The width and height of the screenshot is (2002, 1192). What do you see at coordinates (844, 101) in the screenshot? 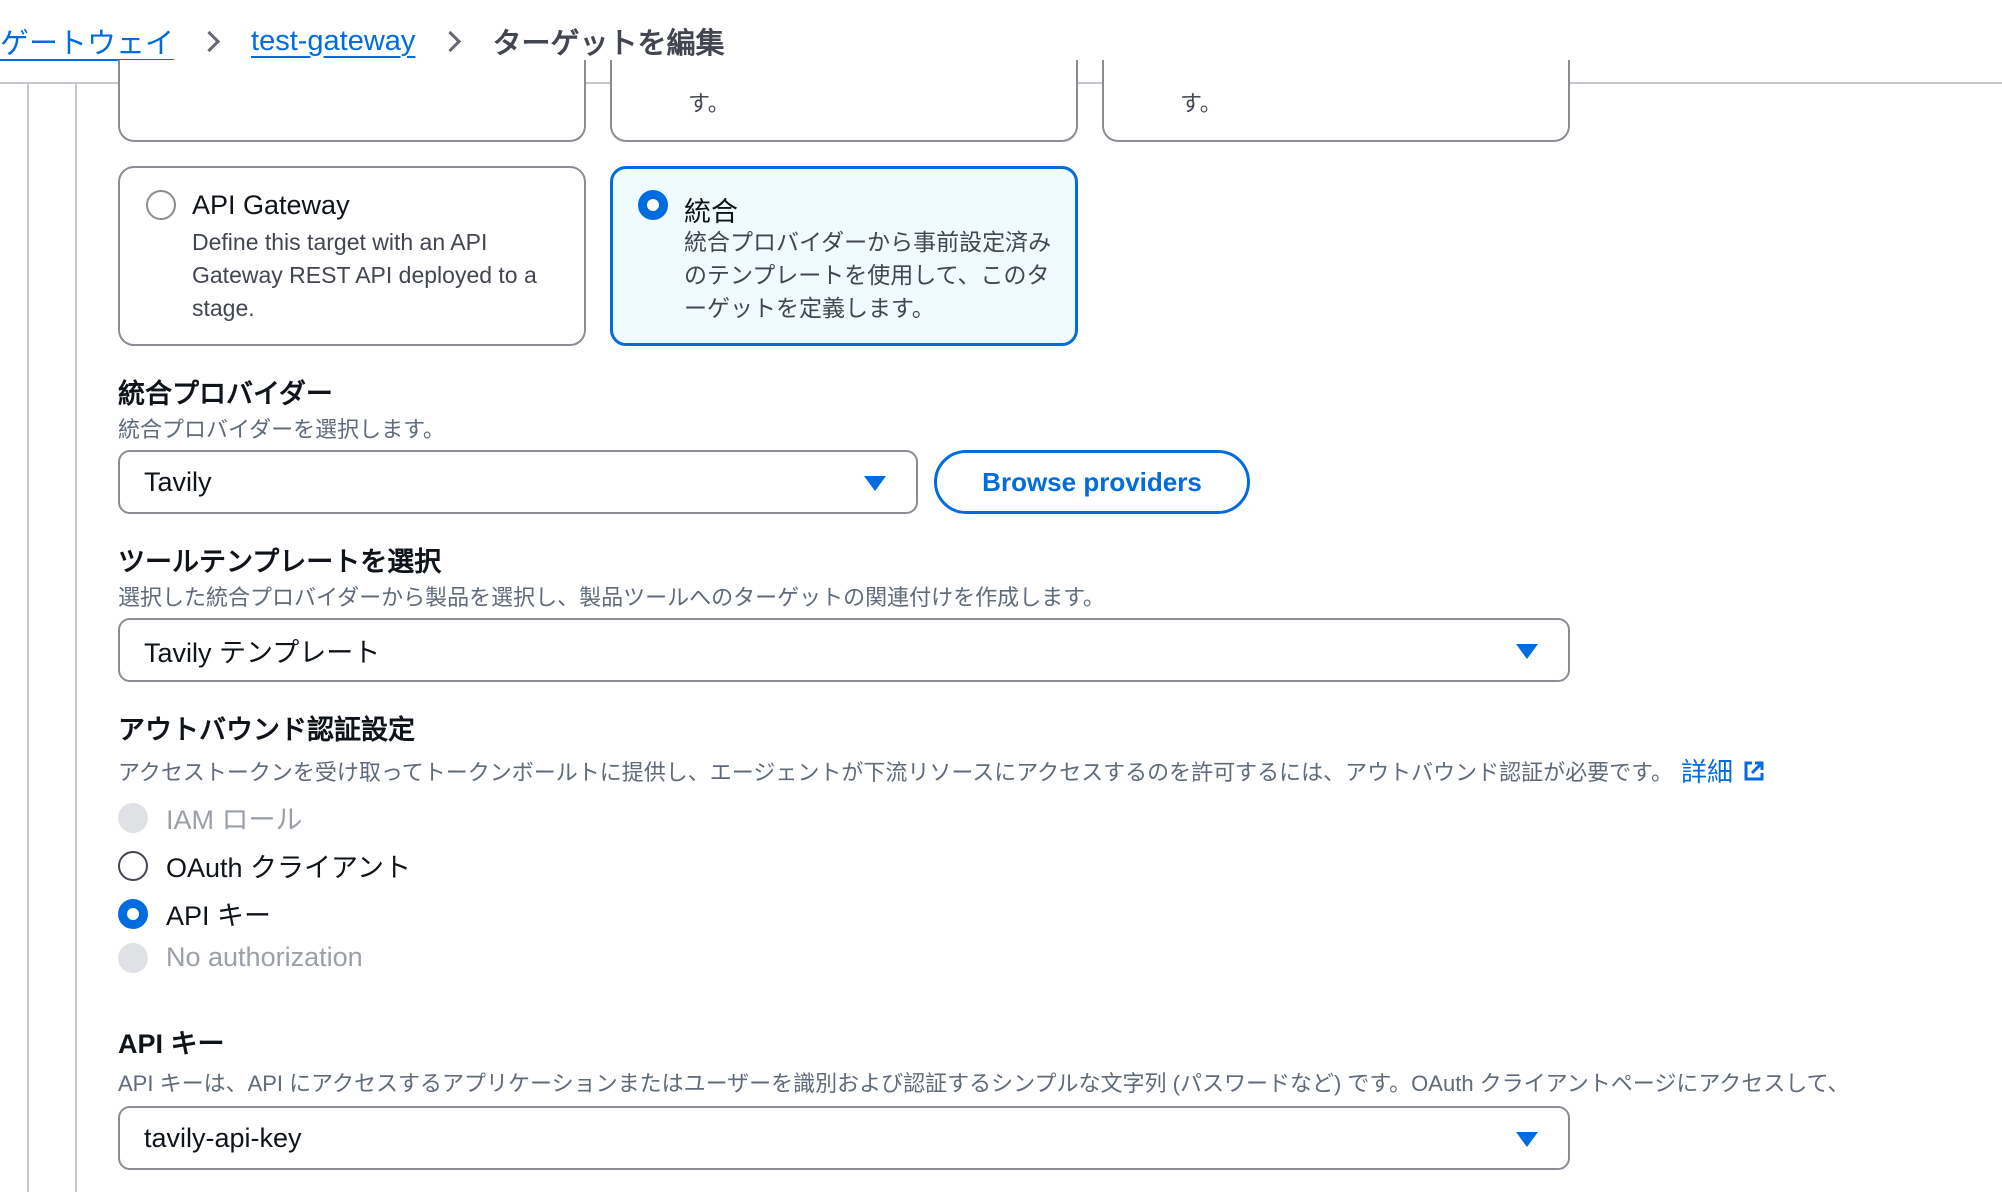
I see `target-type-tile-partial-2: す。` at bounding box center [844, 101].